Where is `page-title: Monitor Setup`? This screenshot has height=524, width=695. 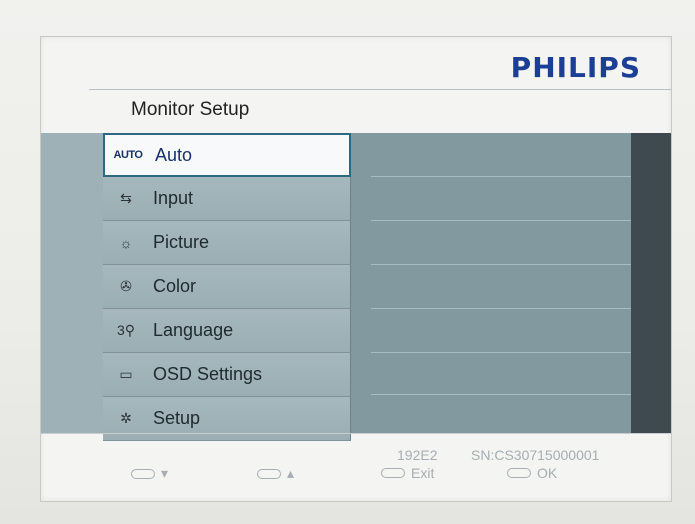 page-title: Monitor Setup is located at coordinates (190, 109).